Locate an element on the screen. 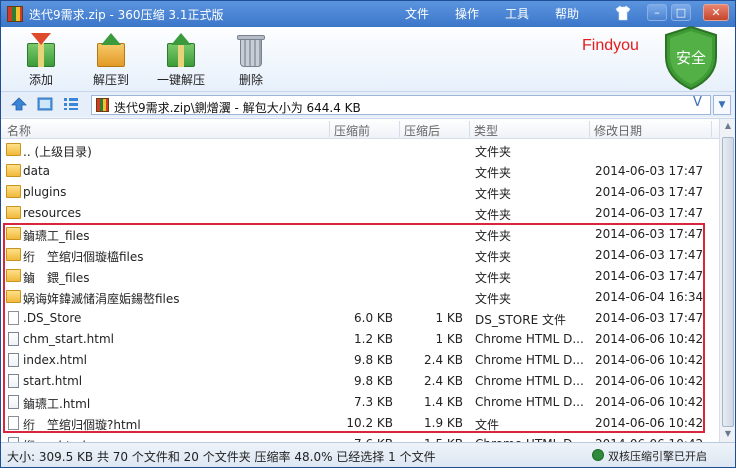 The height and width of the screenshot is (468, 736). file-name: 鏀瓙工_files is located at coordinates (56, 236).